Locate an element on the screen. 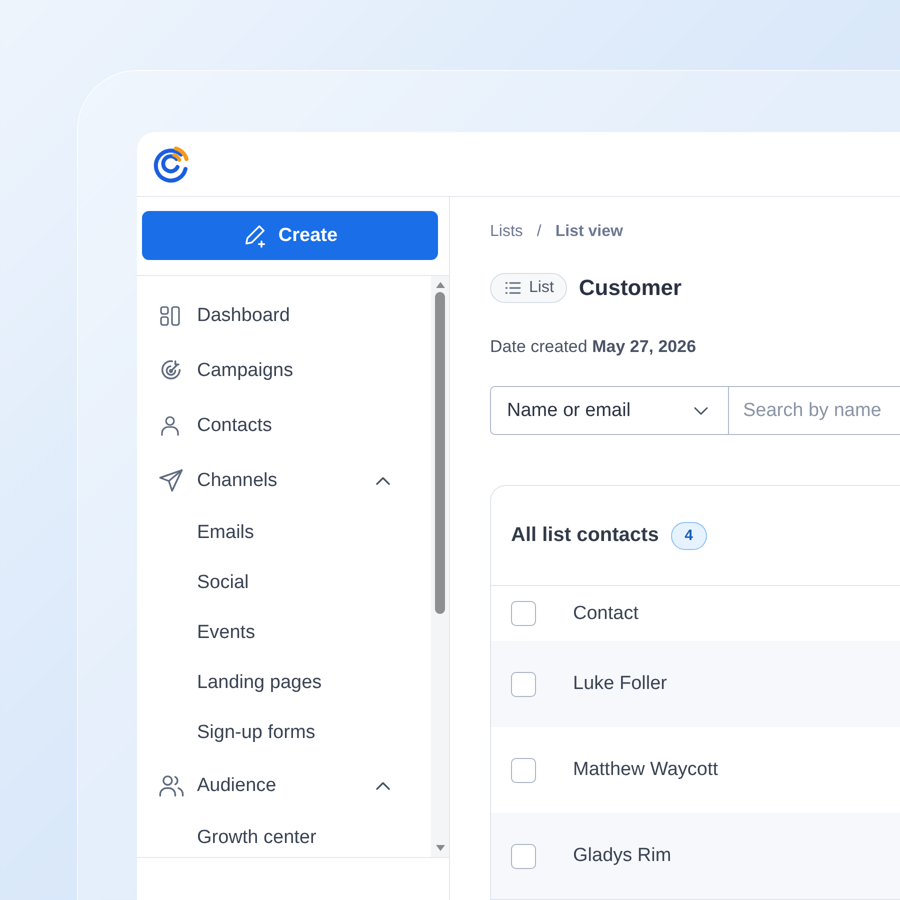 This screenshot has height=900, width=900. table-row: Luke Foller is located at coordinates (695, 684).